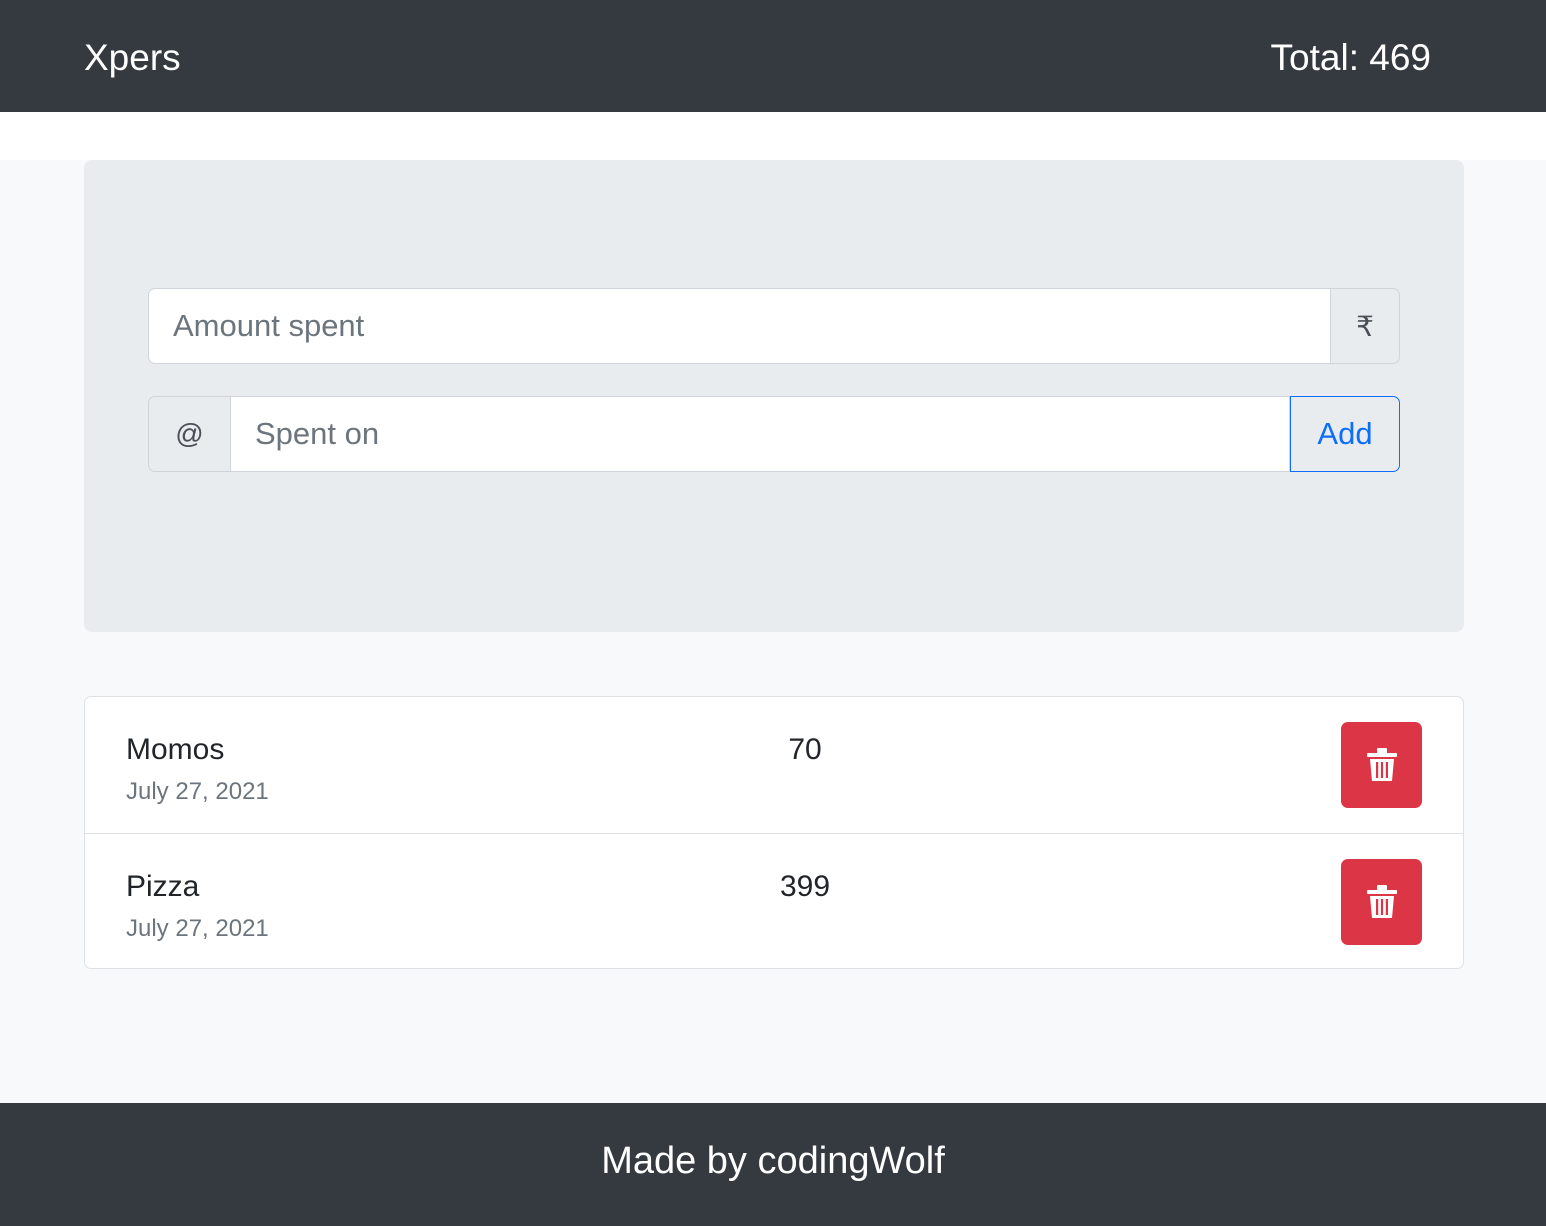 Image resolution: width=1546 pixels, height=1226 pixels. What do you see at coordinates (1345, 434) in the screenshot?
I see `add-button: Add` at bounding box center [1345, 434].